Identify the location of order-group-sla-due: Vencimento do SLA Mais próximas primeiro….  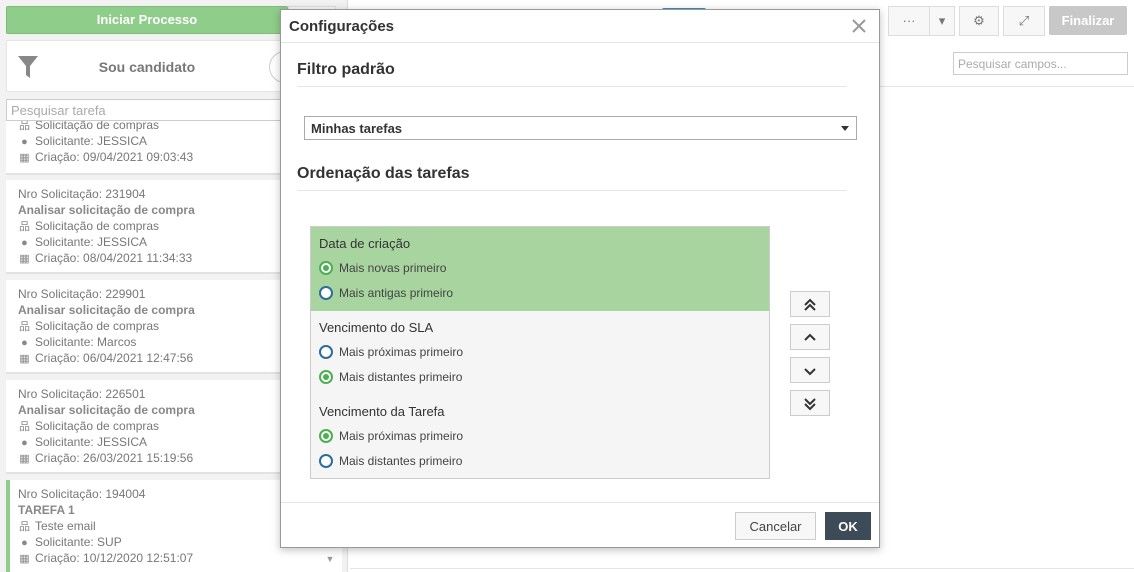
(540, 353).